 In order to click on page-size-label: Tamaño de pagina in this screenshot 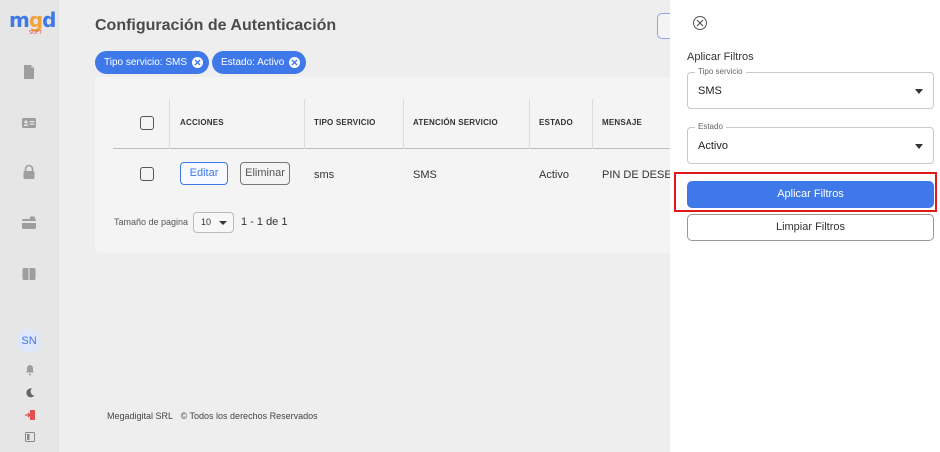, I will do `click(151, 222)`.